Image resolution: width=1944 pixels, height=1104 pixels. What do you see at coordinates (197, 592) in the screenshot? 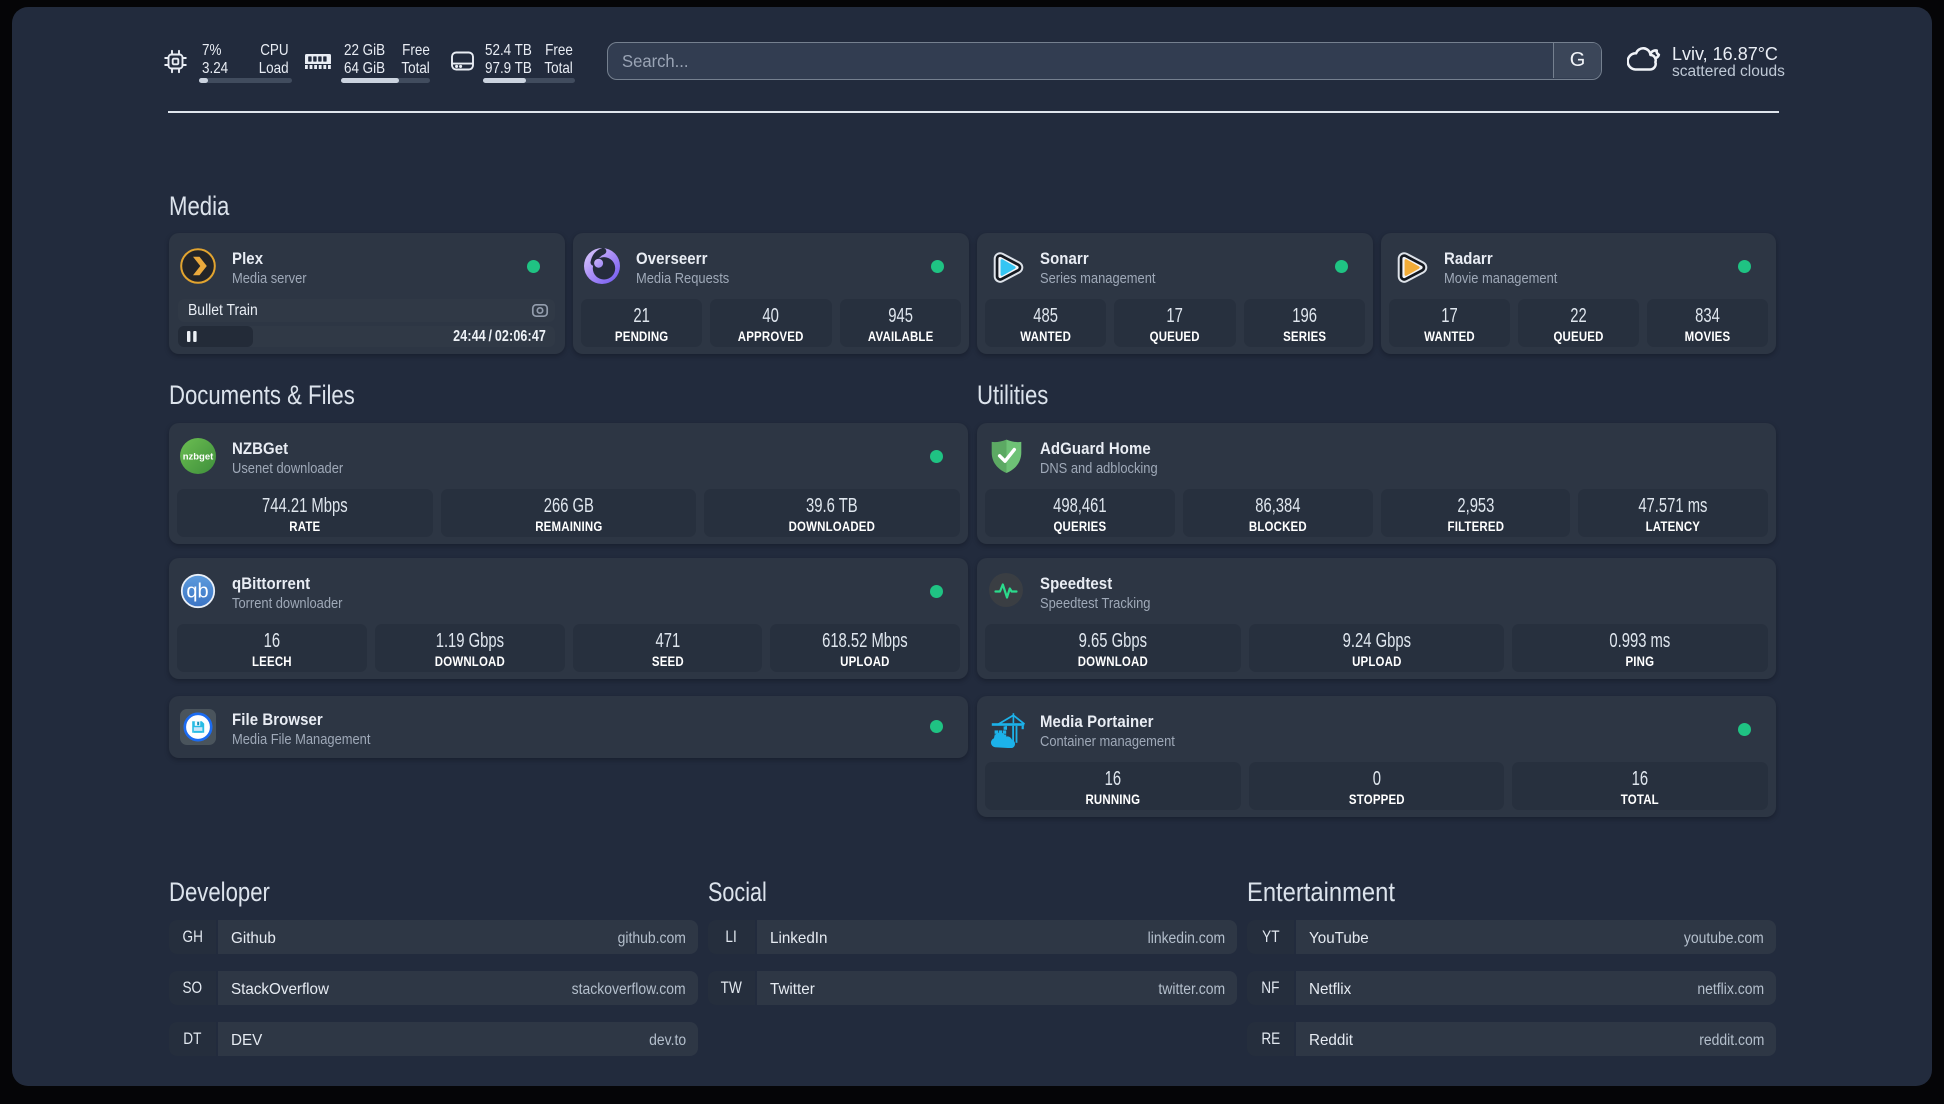
I see `svg-text: qb` at bounding box center [197, 592].